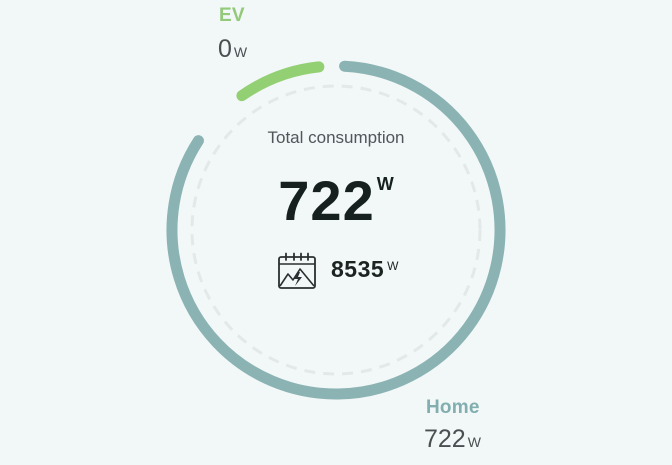 The image size is (672, 465). I want to click on total-consumption-number: 722, so click(326, 200).